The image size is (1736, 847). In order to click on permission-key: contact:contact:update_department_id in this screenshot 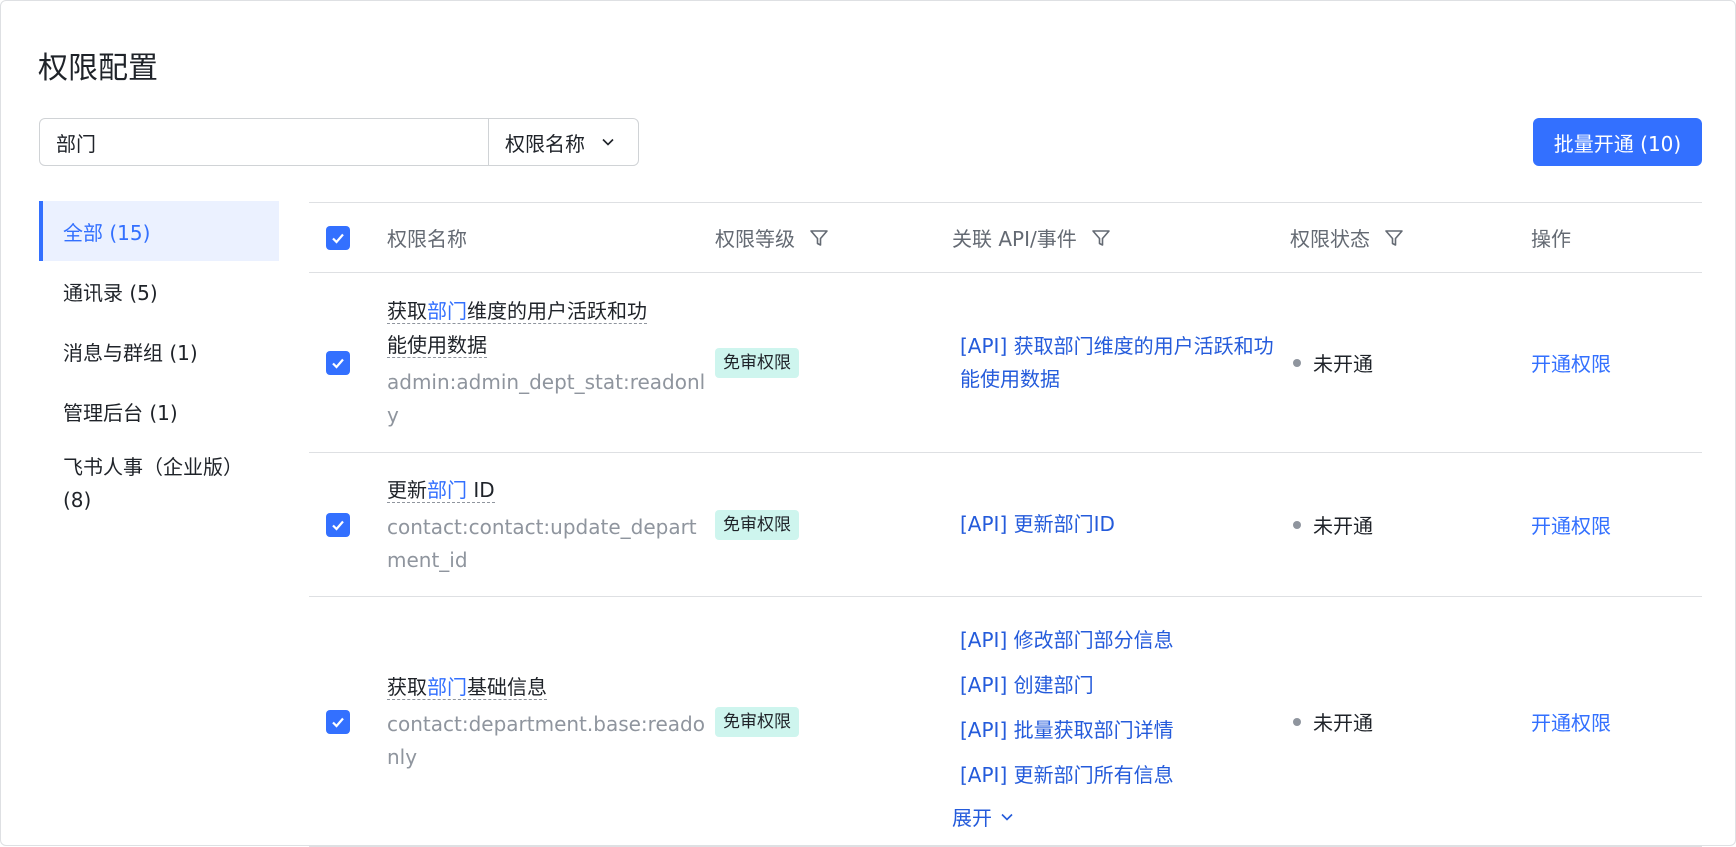, I will do `click(542, 543)`.